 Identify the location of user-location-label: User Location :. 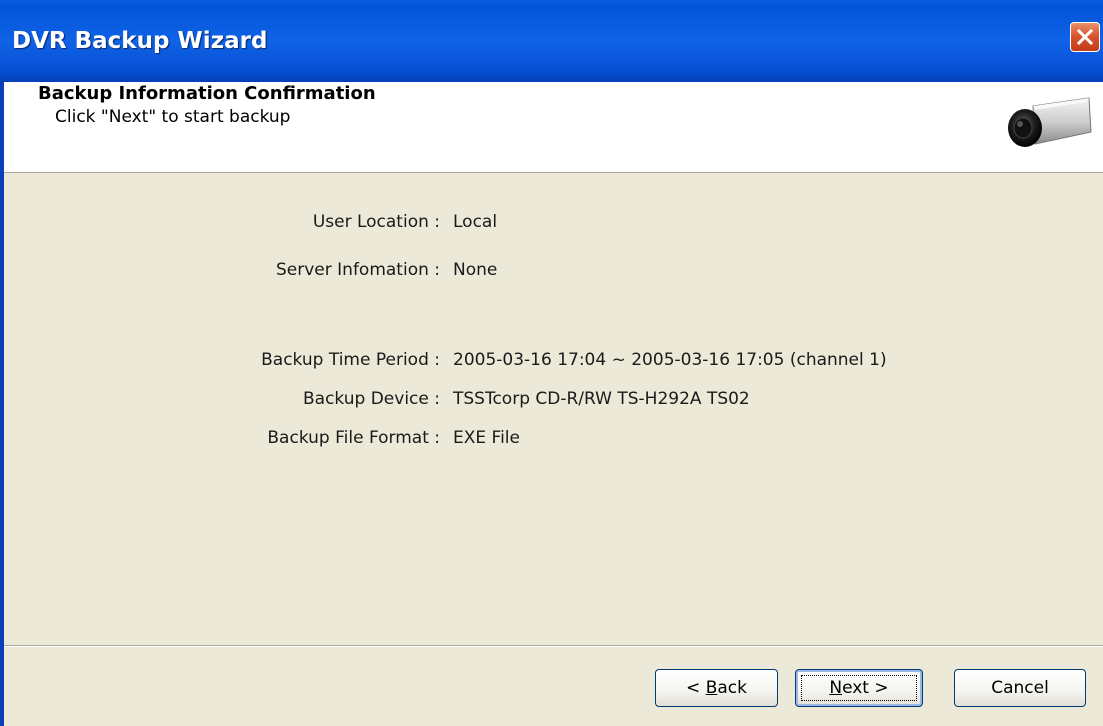
(376, 222).